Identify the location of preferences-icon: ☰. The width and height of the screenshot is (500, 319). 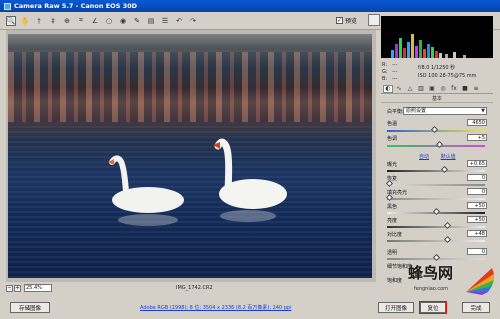
(165, 21).